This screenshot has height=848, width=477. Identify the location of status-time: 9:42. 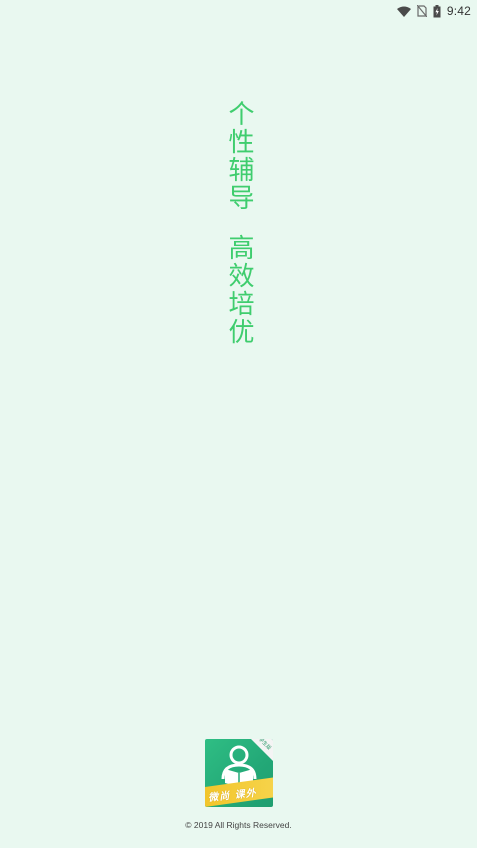
(458, 11).